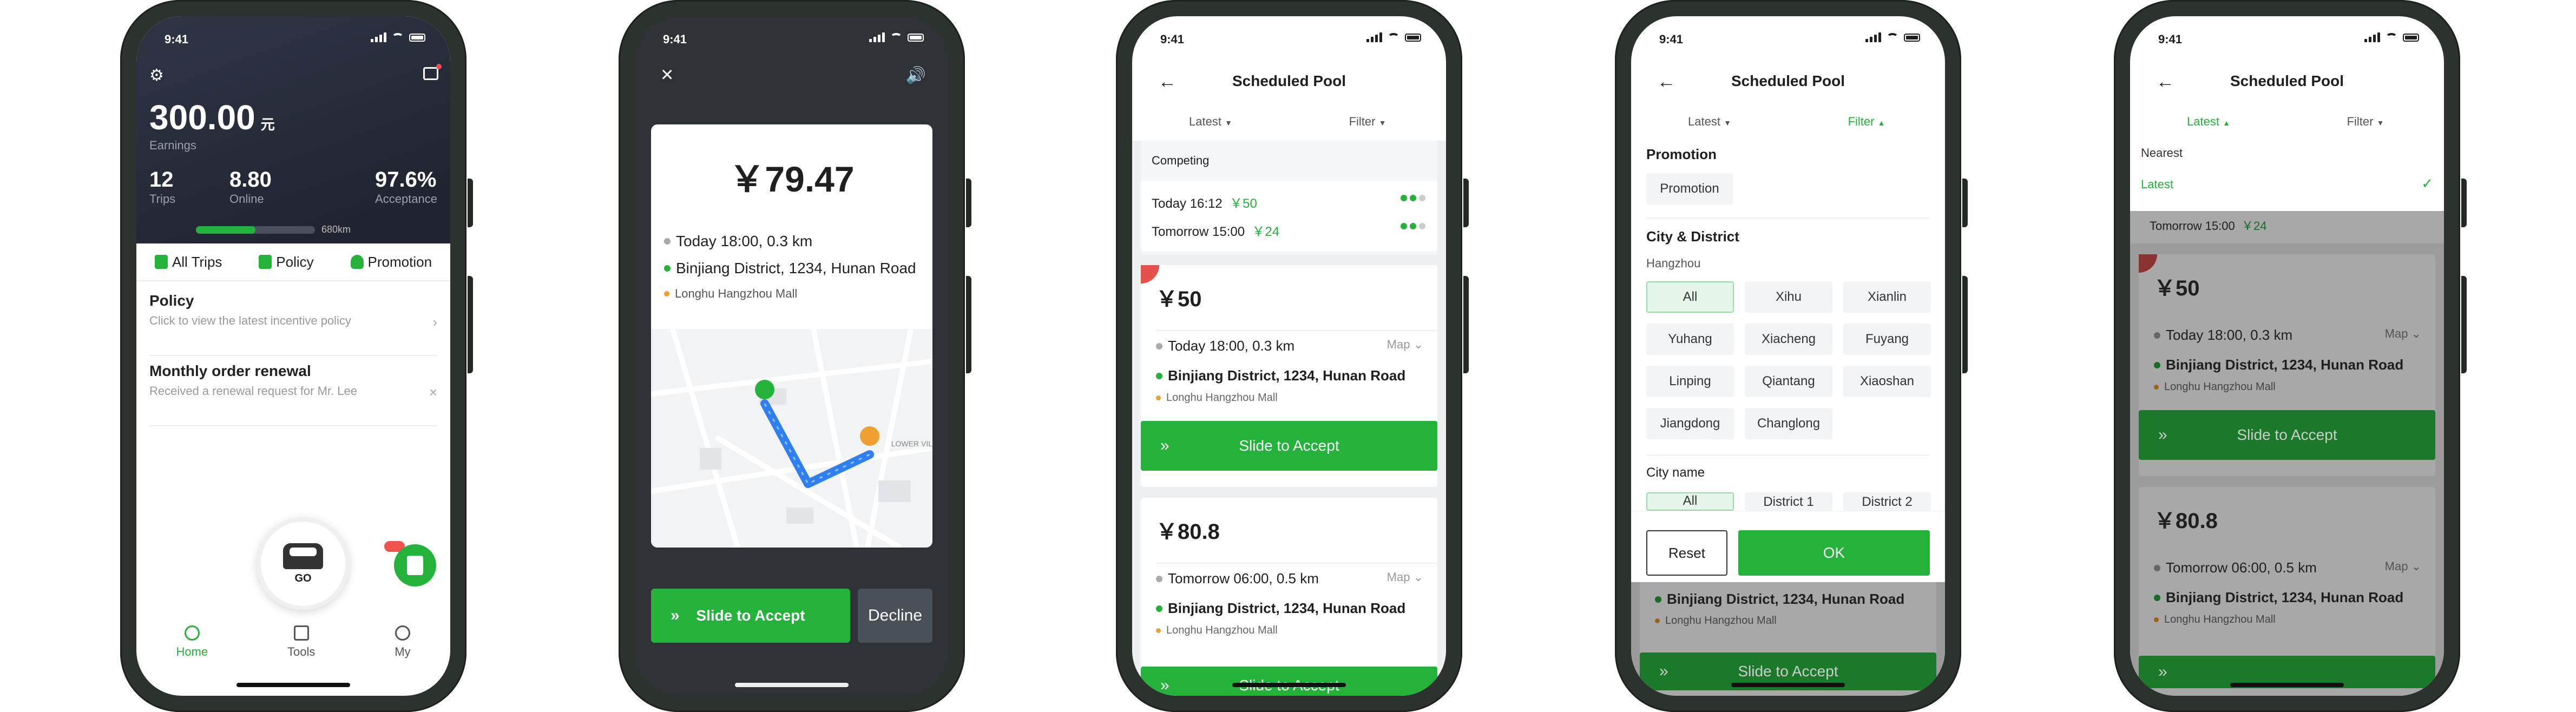 The image size is (2576, 712). Describe the element at coordinates (430, 73) in the screenshot. I see `message-icon` at that location.